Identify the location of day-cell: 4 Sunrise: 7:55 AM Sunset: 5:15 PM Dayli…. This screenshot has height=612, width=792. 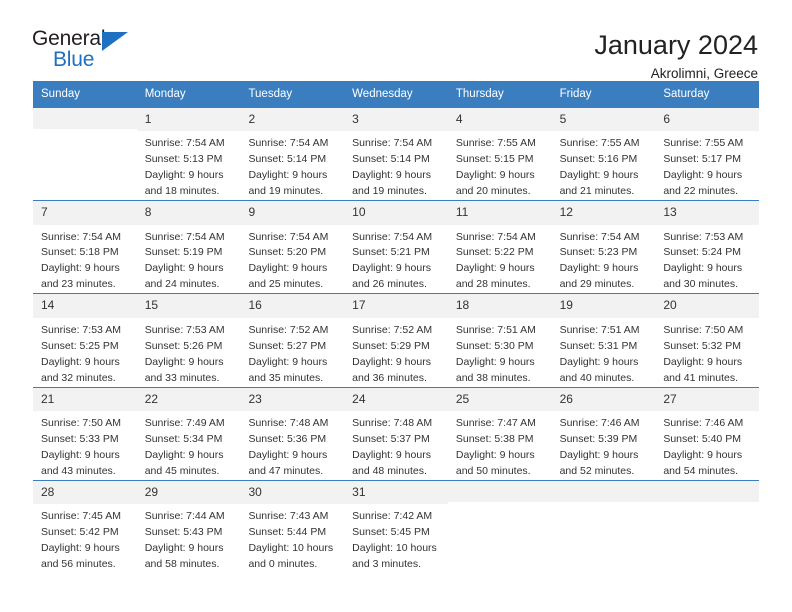
(499, 153).